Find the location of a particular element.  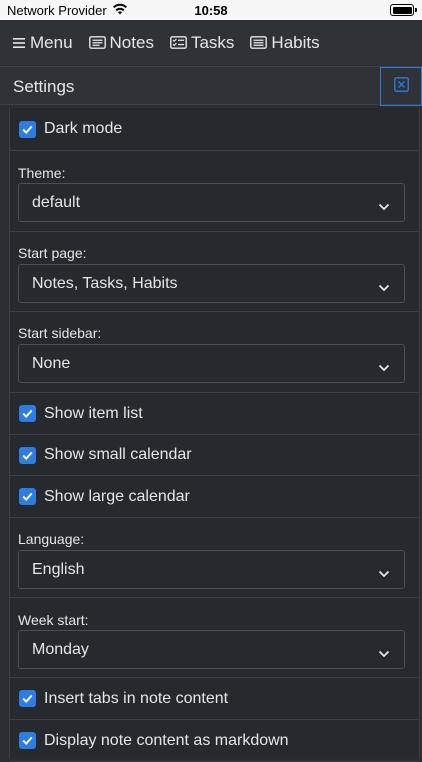

status-bar: Network Provider 10:58 is located at coordinates (211, 10).